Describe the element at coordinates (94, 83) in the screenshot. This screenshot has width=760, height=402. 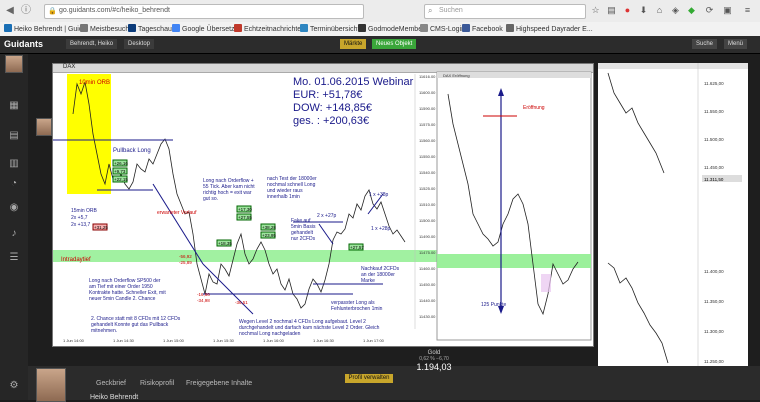
I see `orb10-label: 10min ORB` at that location.